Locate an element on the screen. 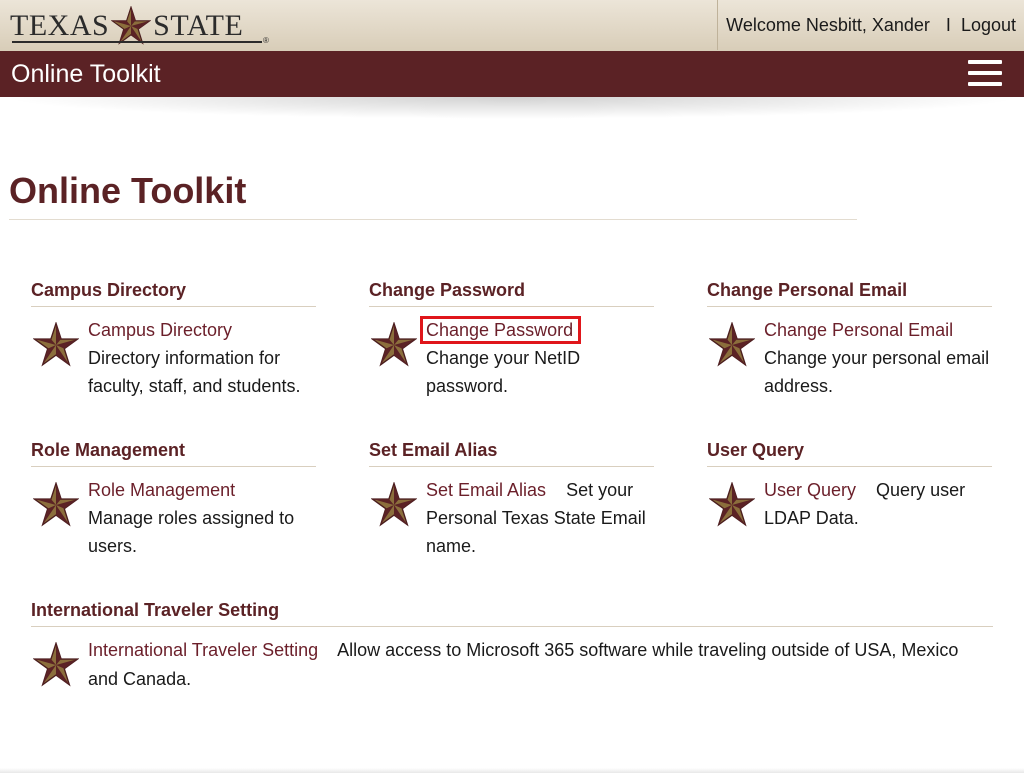 This screenshot has height=773, width=1024. set-email-alias-link: Set Email Alias is located at coordinates (486, 490).